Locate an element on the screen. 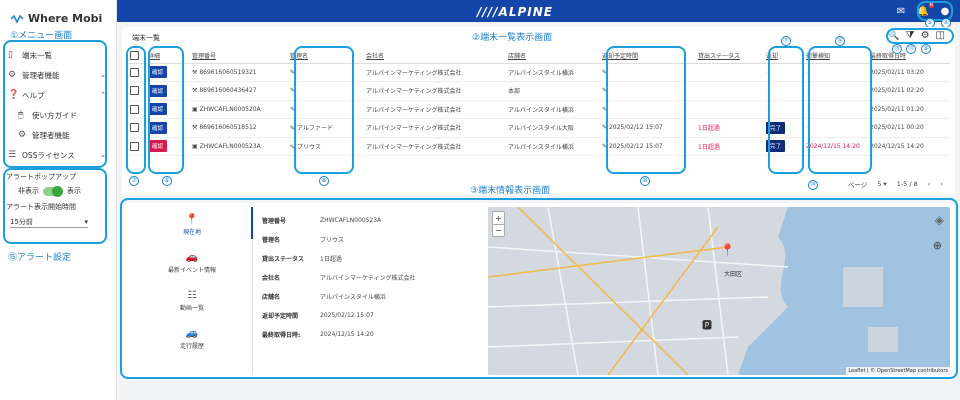 The image size is (960, 400). tab-latest-event: 🚗 最新イベント情報 is located at coordinates (192, 263).